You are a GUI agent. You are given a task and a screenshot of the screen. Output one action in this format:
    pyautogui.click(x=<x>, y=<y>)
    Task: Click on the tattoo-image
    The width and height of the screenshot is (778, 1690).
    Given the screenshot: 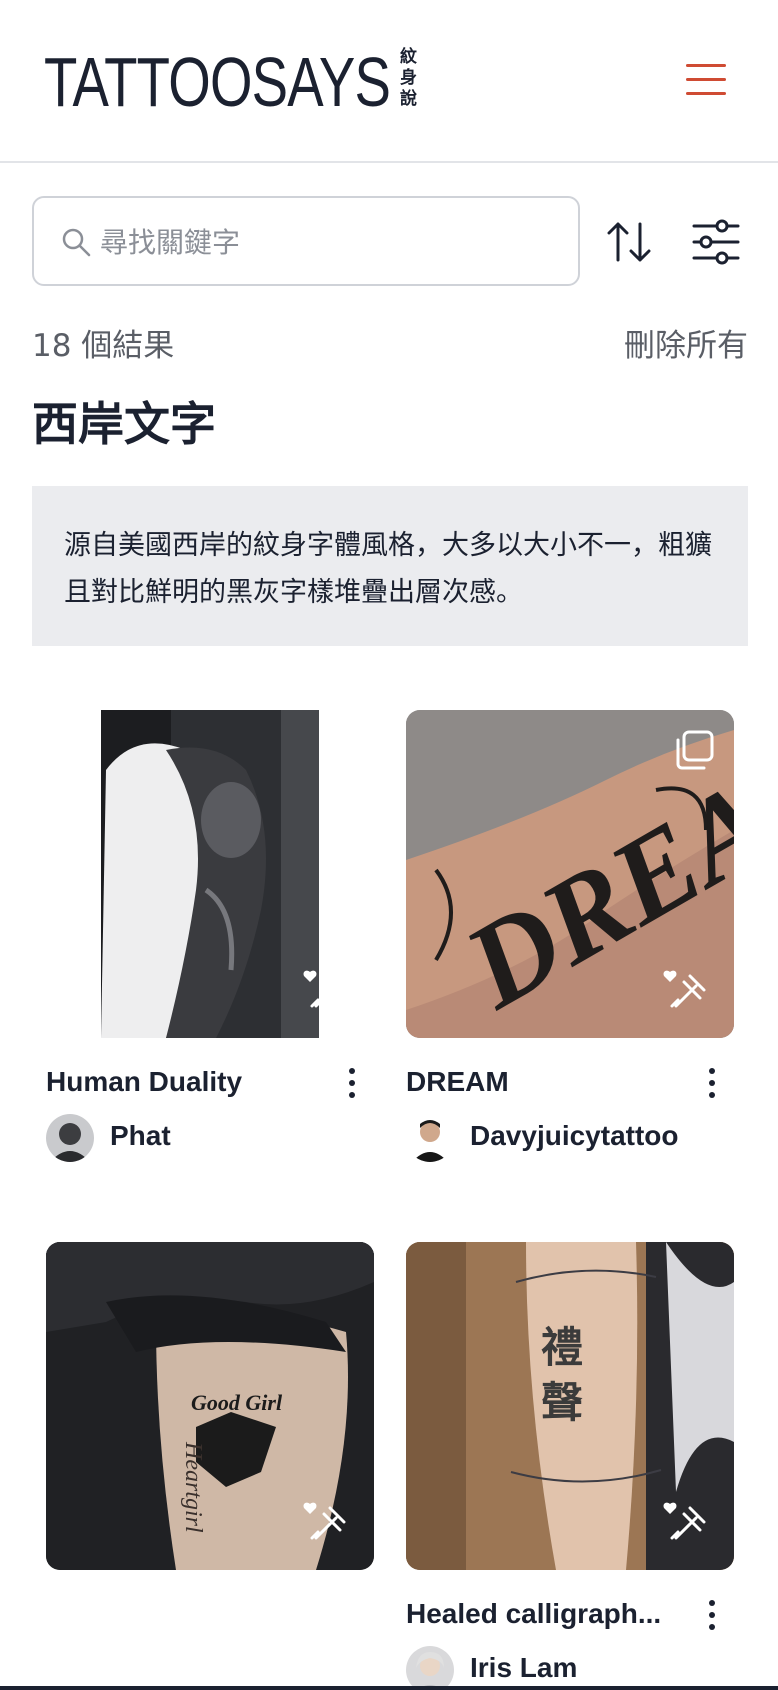 What is the action you would take?
    pyautogui.click(x=210, y=874)
    